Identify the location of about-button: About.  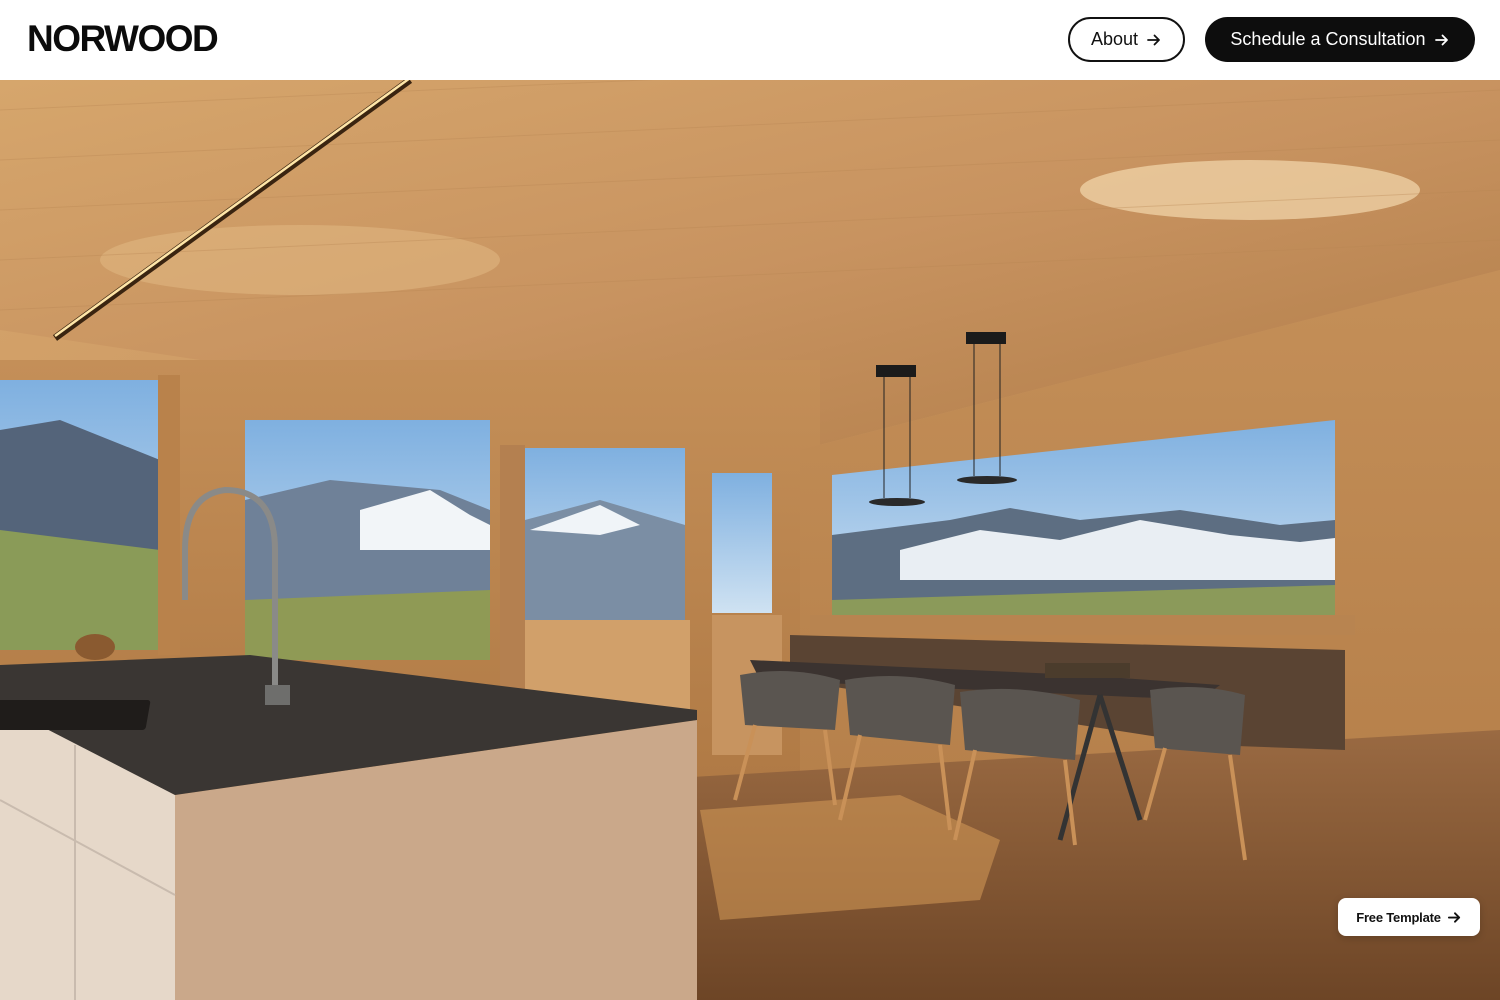
(1126, 39).